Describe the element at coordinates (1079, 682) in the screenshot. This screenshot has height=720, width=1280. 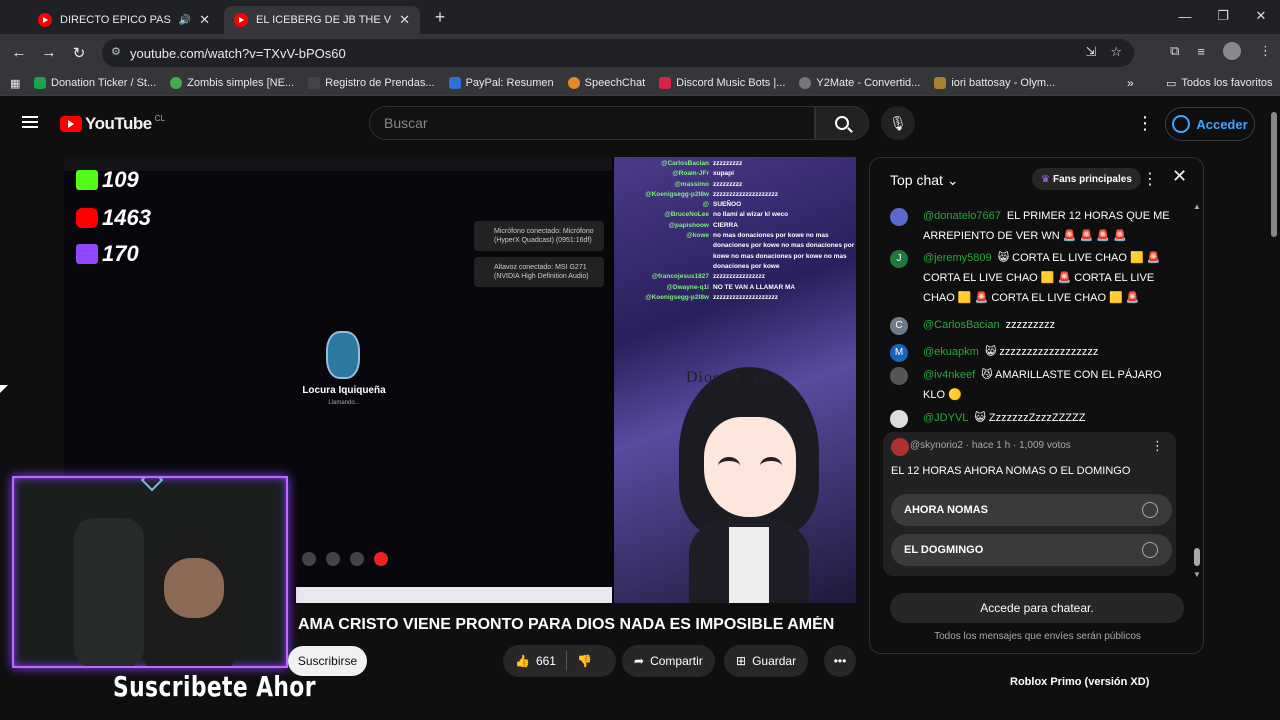
I see `related-video-title: Roblox Primo (versión XD)` at that location.